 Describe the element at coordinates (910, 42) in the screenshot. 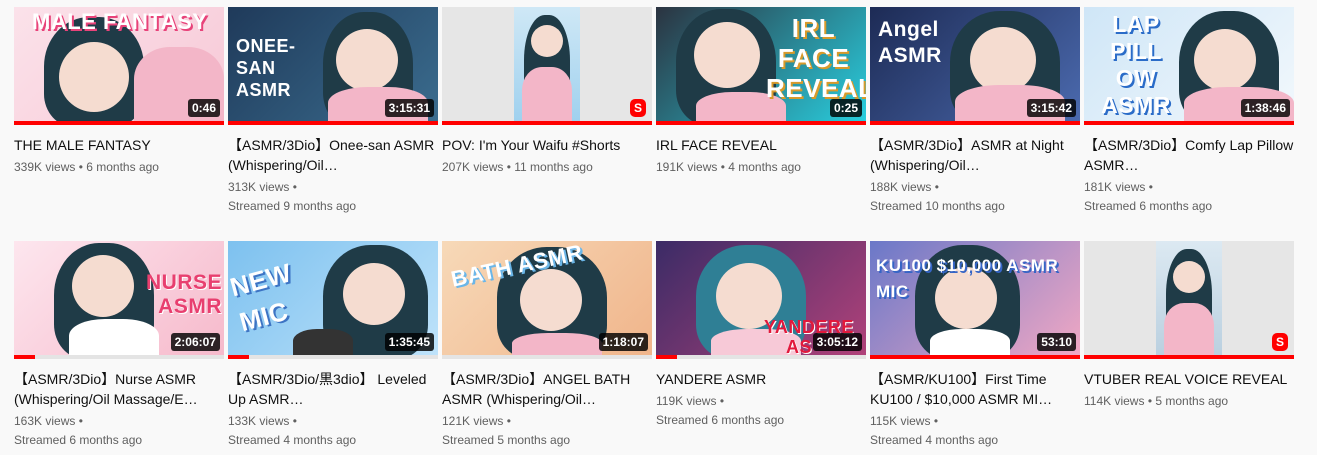

I see `thumbnail-overlay-text: Angel ASMR` at that location.